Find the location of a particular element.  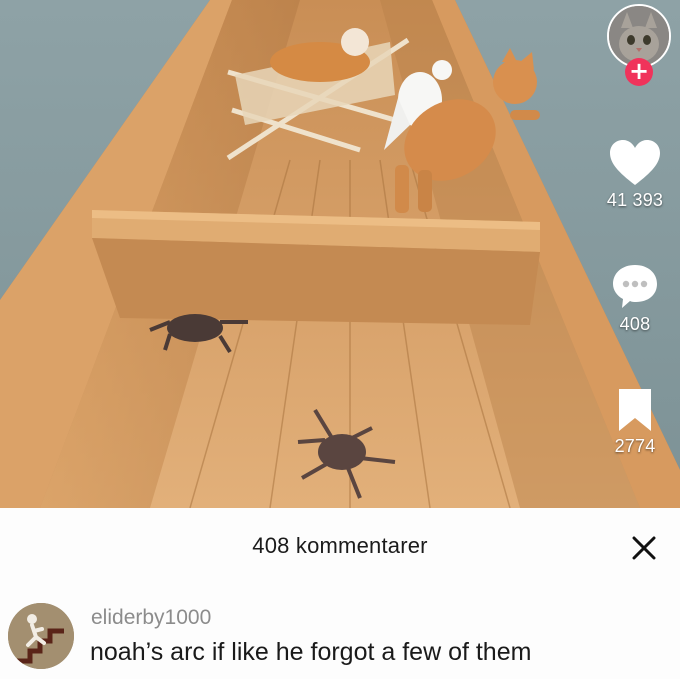

creator-profile: + is located at coordinates (639, 45).